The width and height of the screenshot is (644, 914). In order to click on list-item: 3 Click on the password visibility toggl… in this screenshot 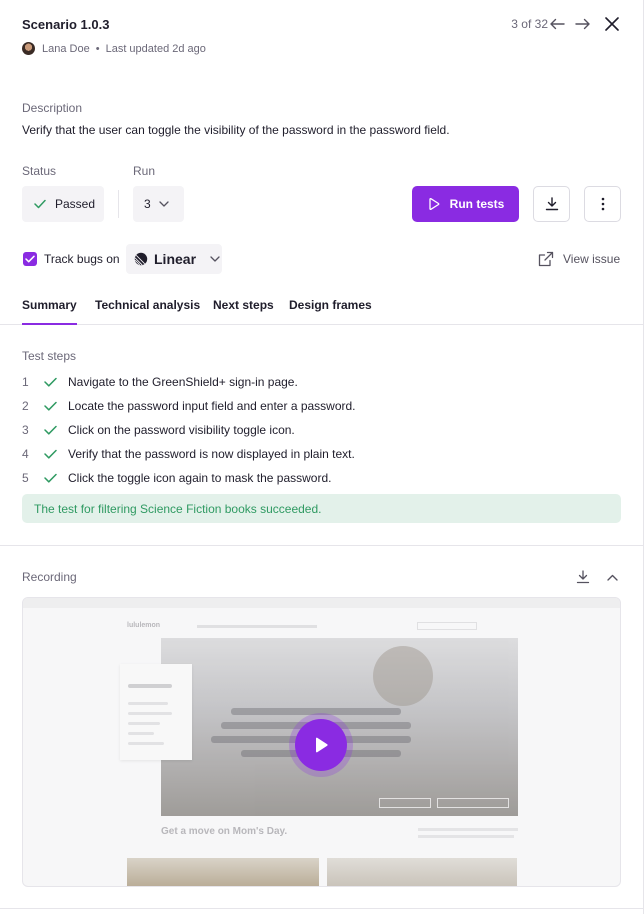, I will do `click(158, 430)`.